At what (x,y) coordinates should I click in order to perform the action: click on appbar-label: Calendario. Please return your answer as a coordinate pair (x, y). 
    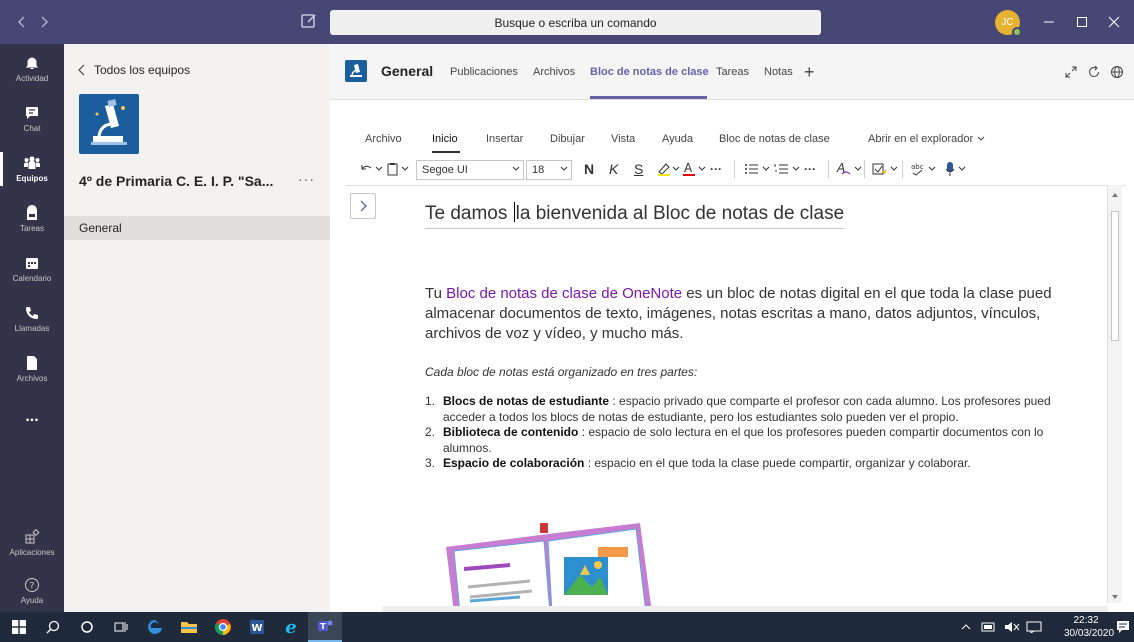
    Looking at the image, I should click on (32, 278).